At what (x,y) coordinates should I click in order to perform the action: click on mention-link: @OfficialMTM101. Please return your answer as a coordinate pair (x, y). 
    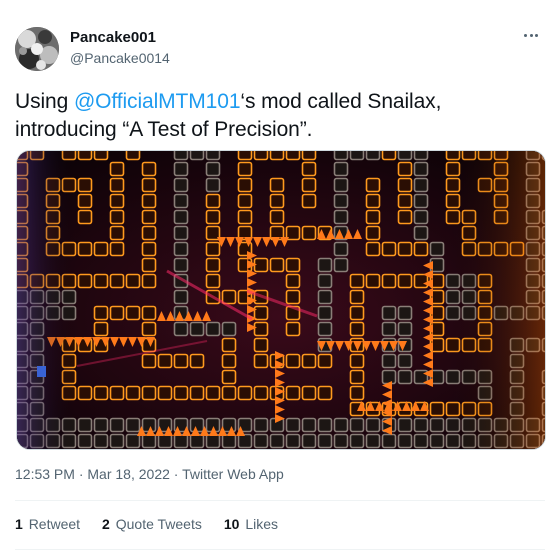
    Looking at the image, I should click on (157, 101).